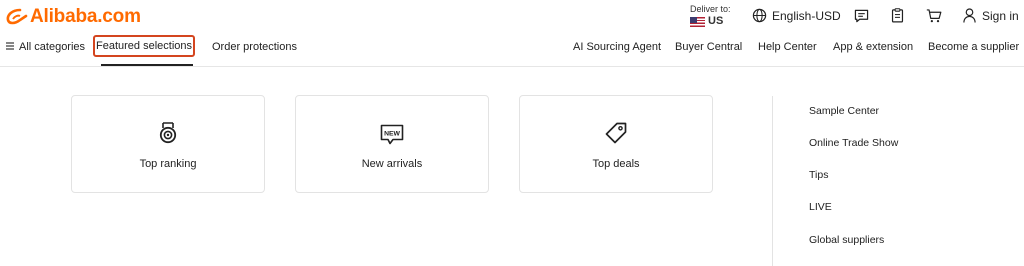  I want to click on sidebar-item-online-trade-show: Online Trade Show, so click(853, 143).